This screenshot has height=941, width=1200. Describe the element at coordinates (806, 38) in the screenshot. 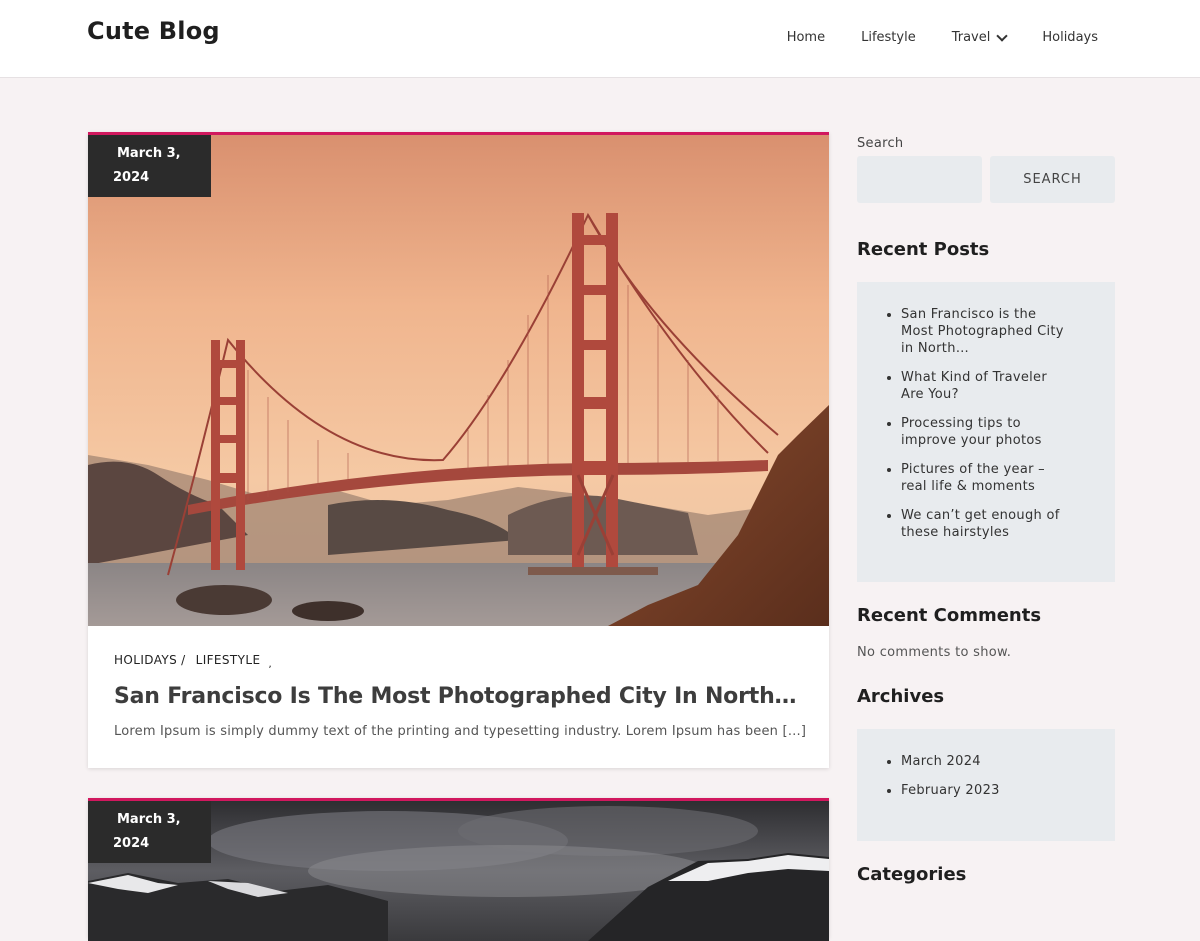

I see `nav-item-home: Home` at that location.